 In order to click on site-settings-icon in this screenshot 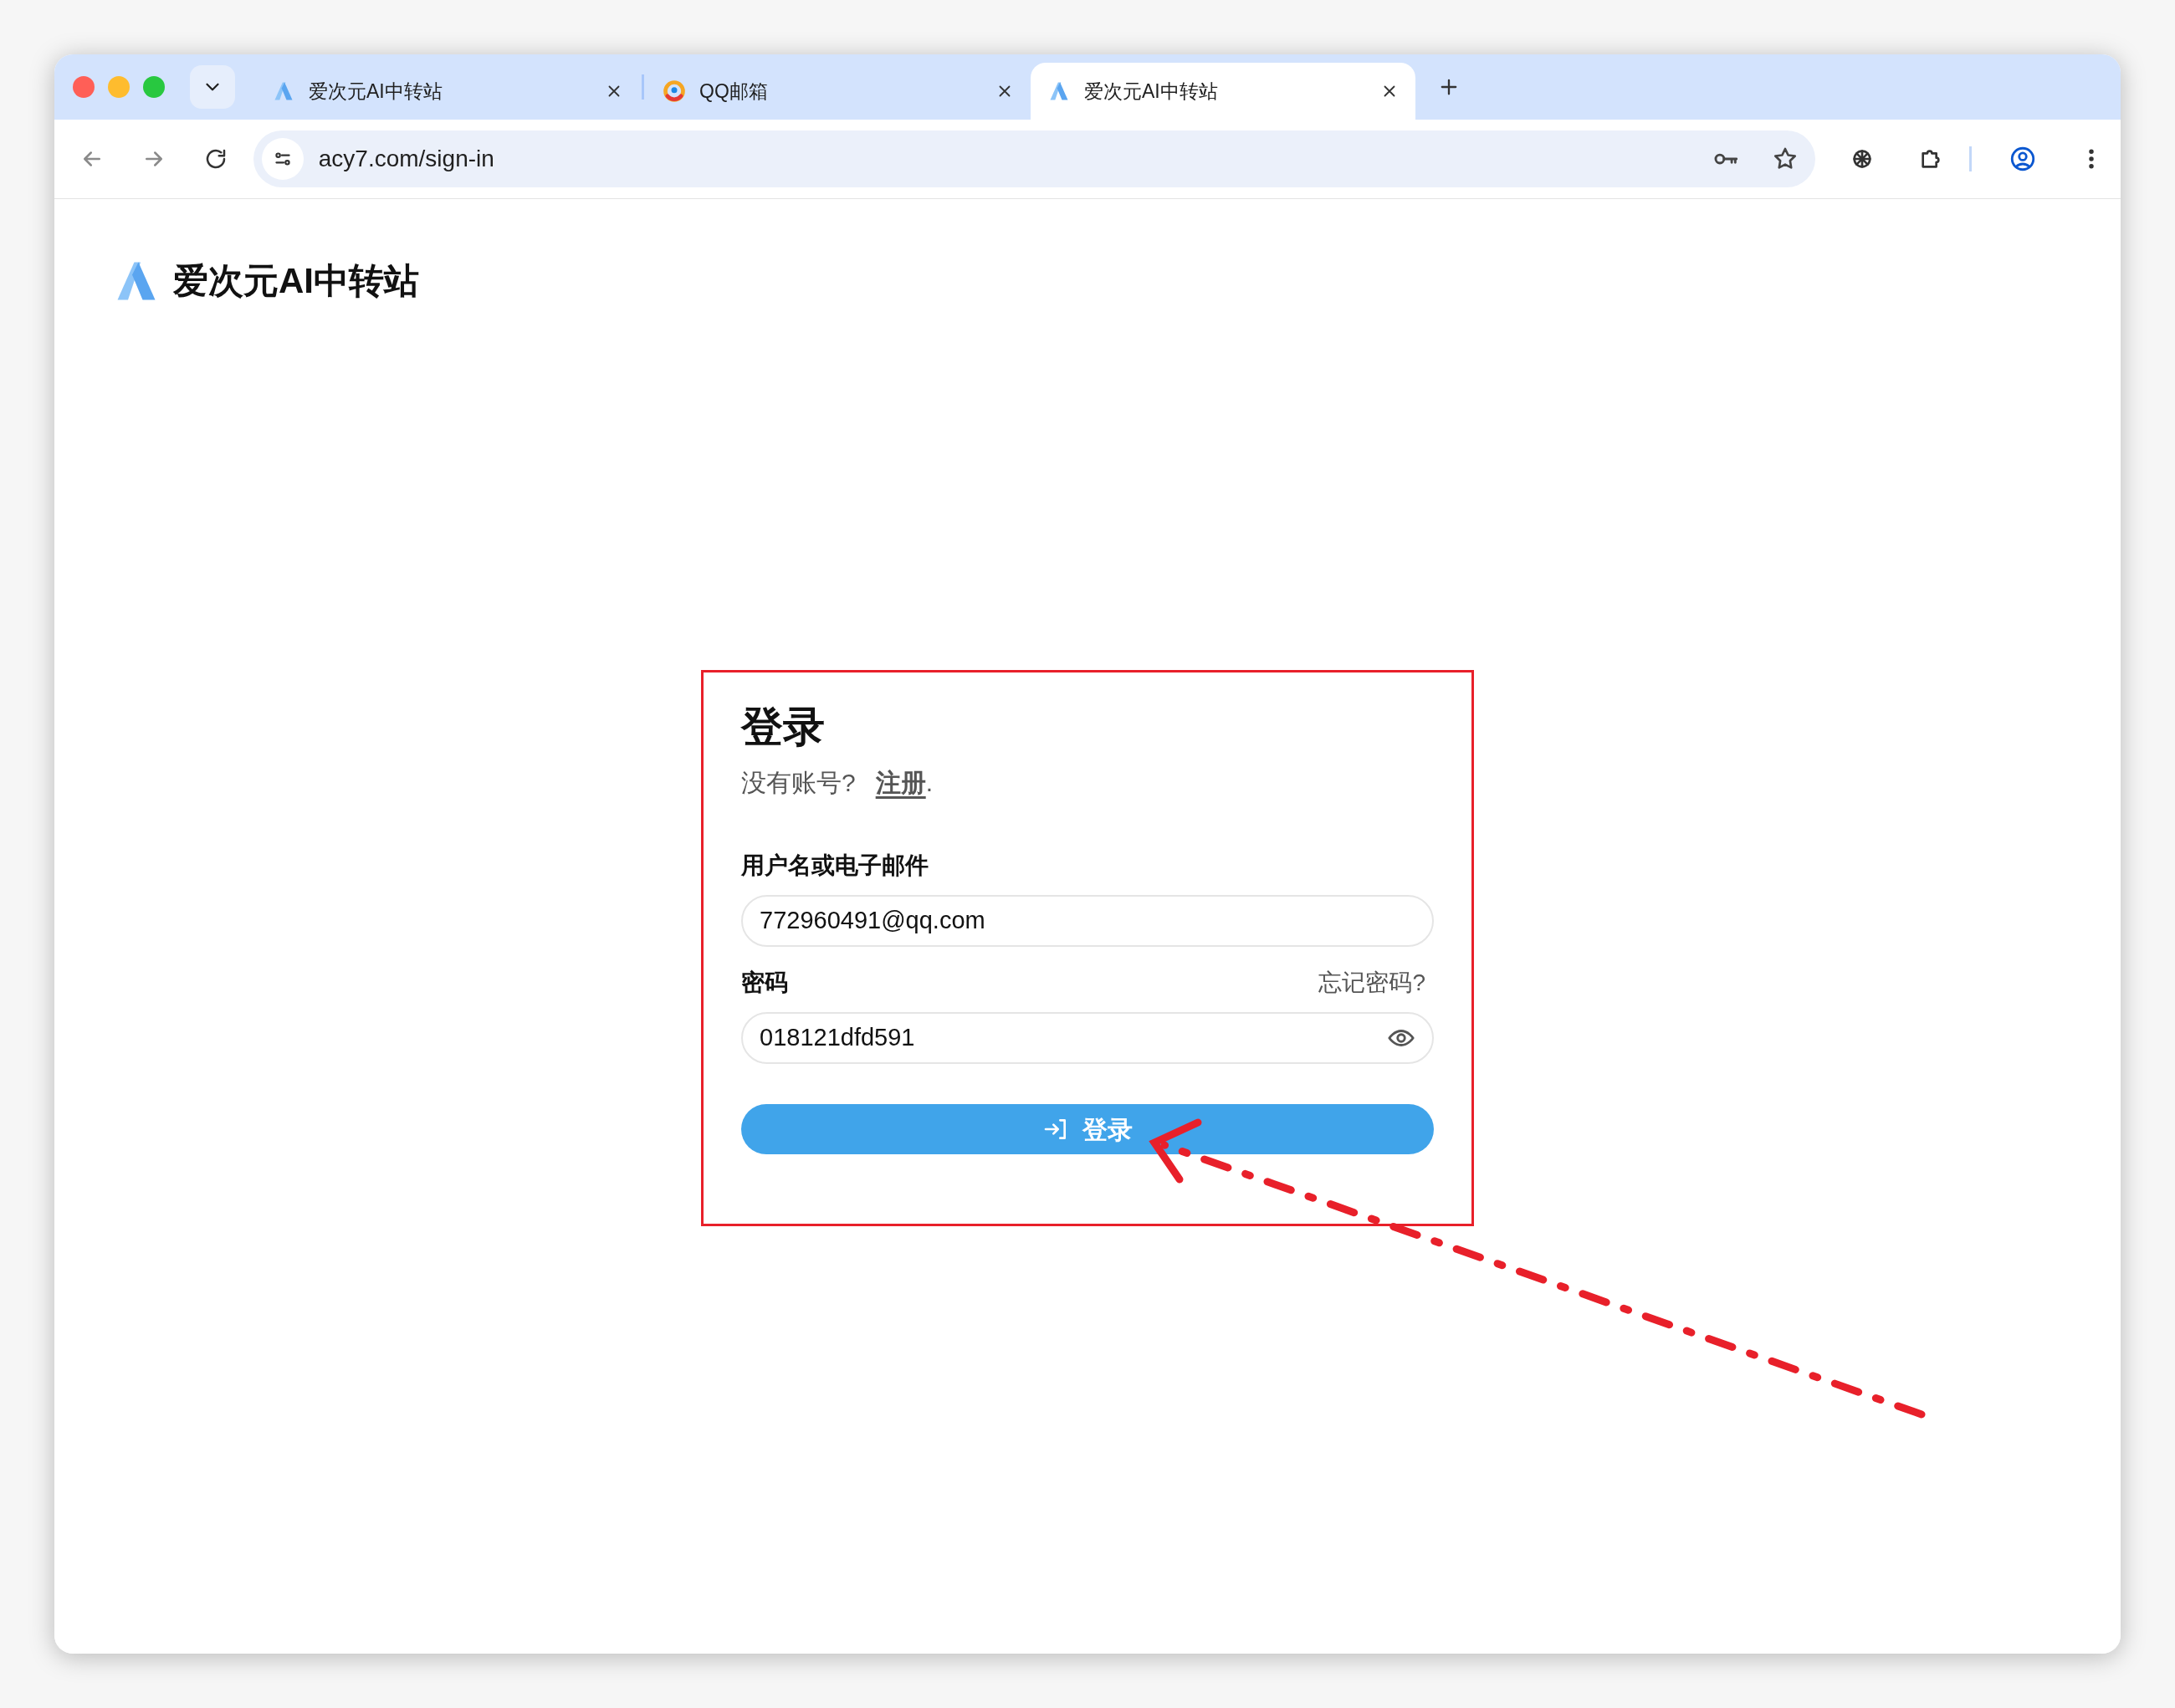, I will do `click(283, 159)`.